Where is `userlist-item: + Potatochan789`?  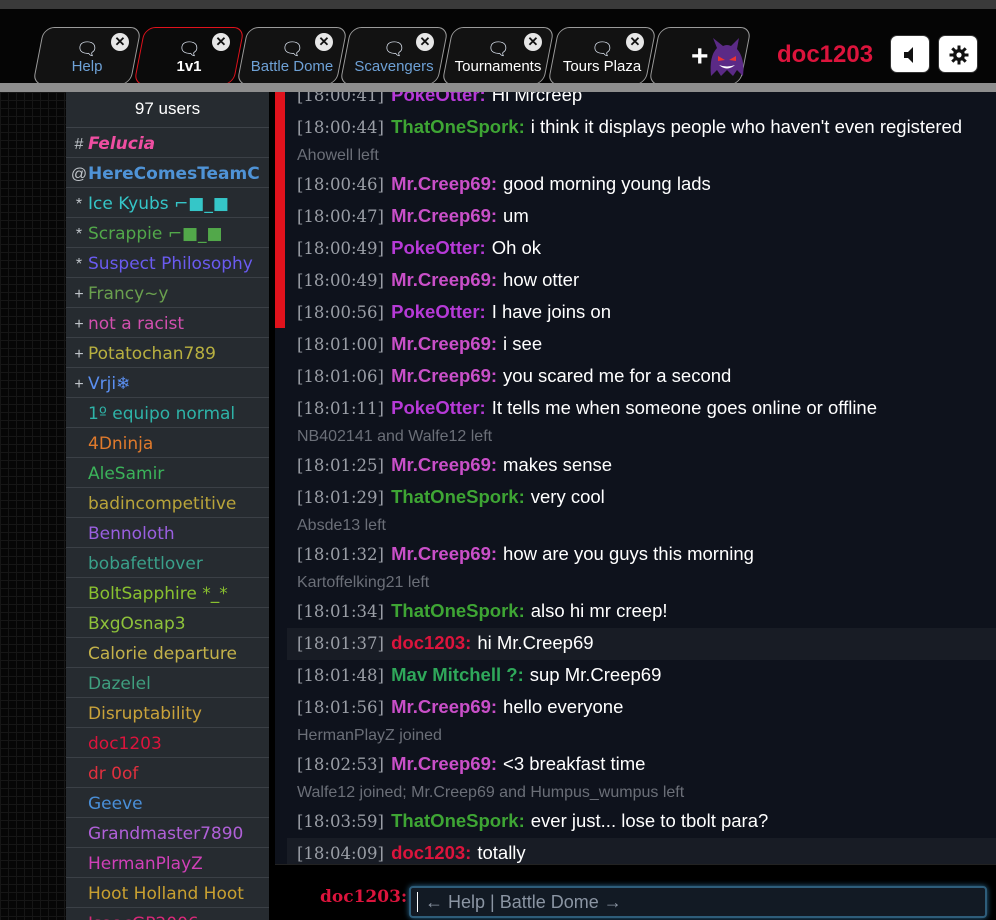
userlist-item: + Potatochan789 is located at coordinates (167, 353).